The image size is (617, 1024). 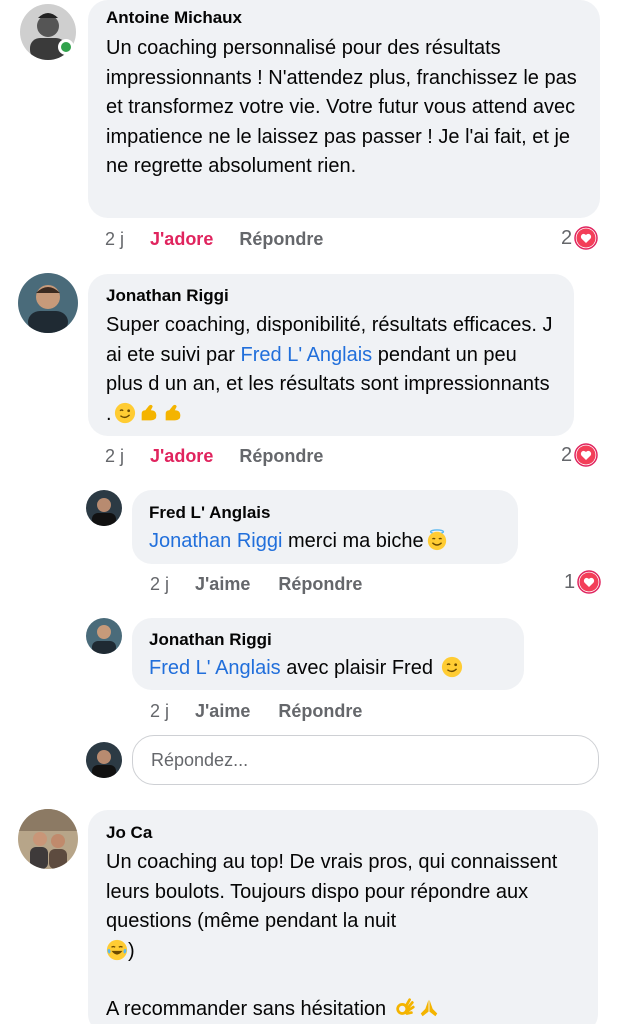 What do you see at coordinates (344, 18) in the screenshot?
I see `comment-author: Antoine Michaux` at bounding box center [344, 18].